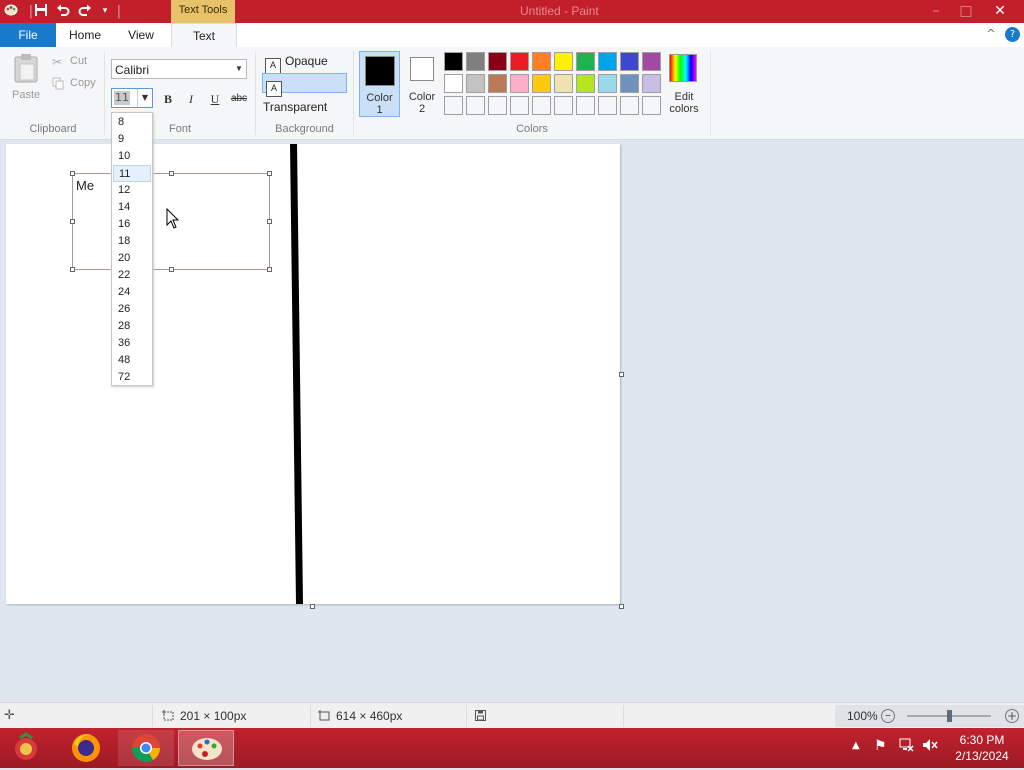 The height and width of the screenshot is (770, 1024). Describe the element at coordinates (982, 748) in the screenshot. I see `system-clock: 6:30 PM 2/13/2024` at that location.